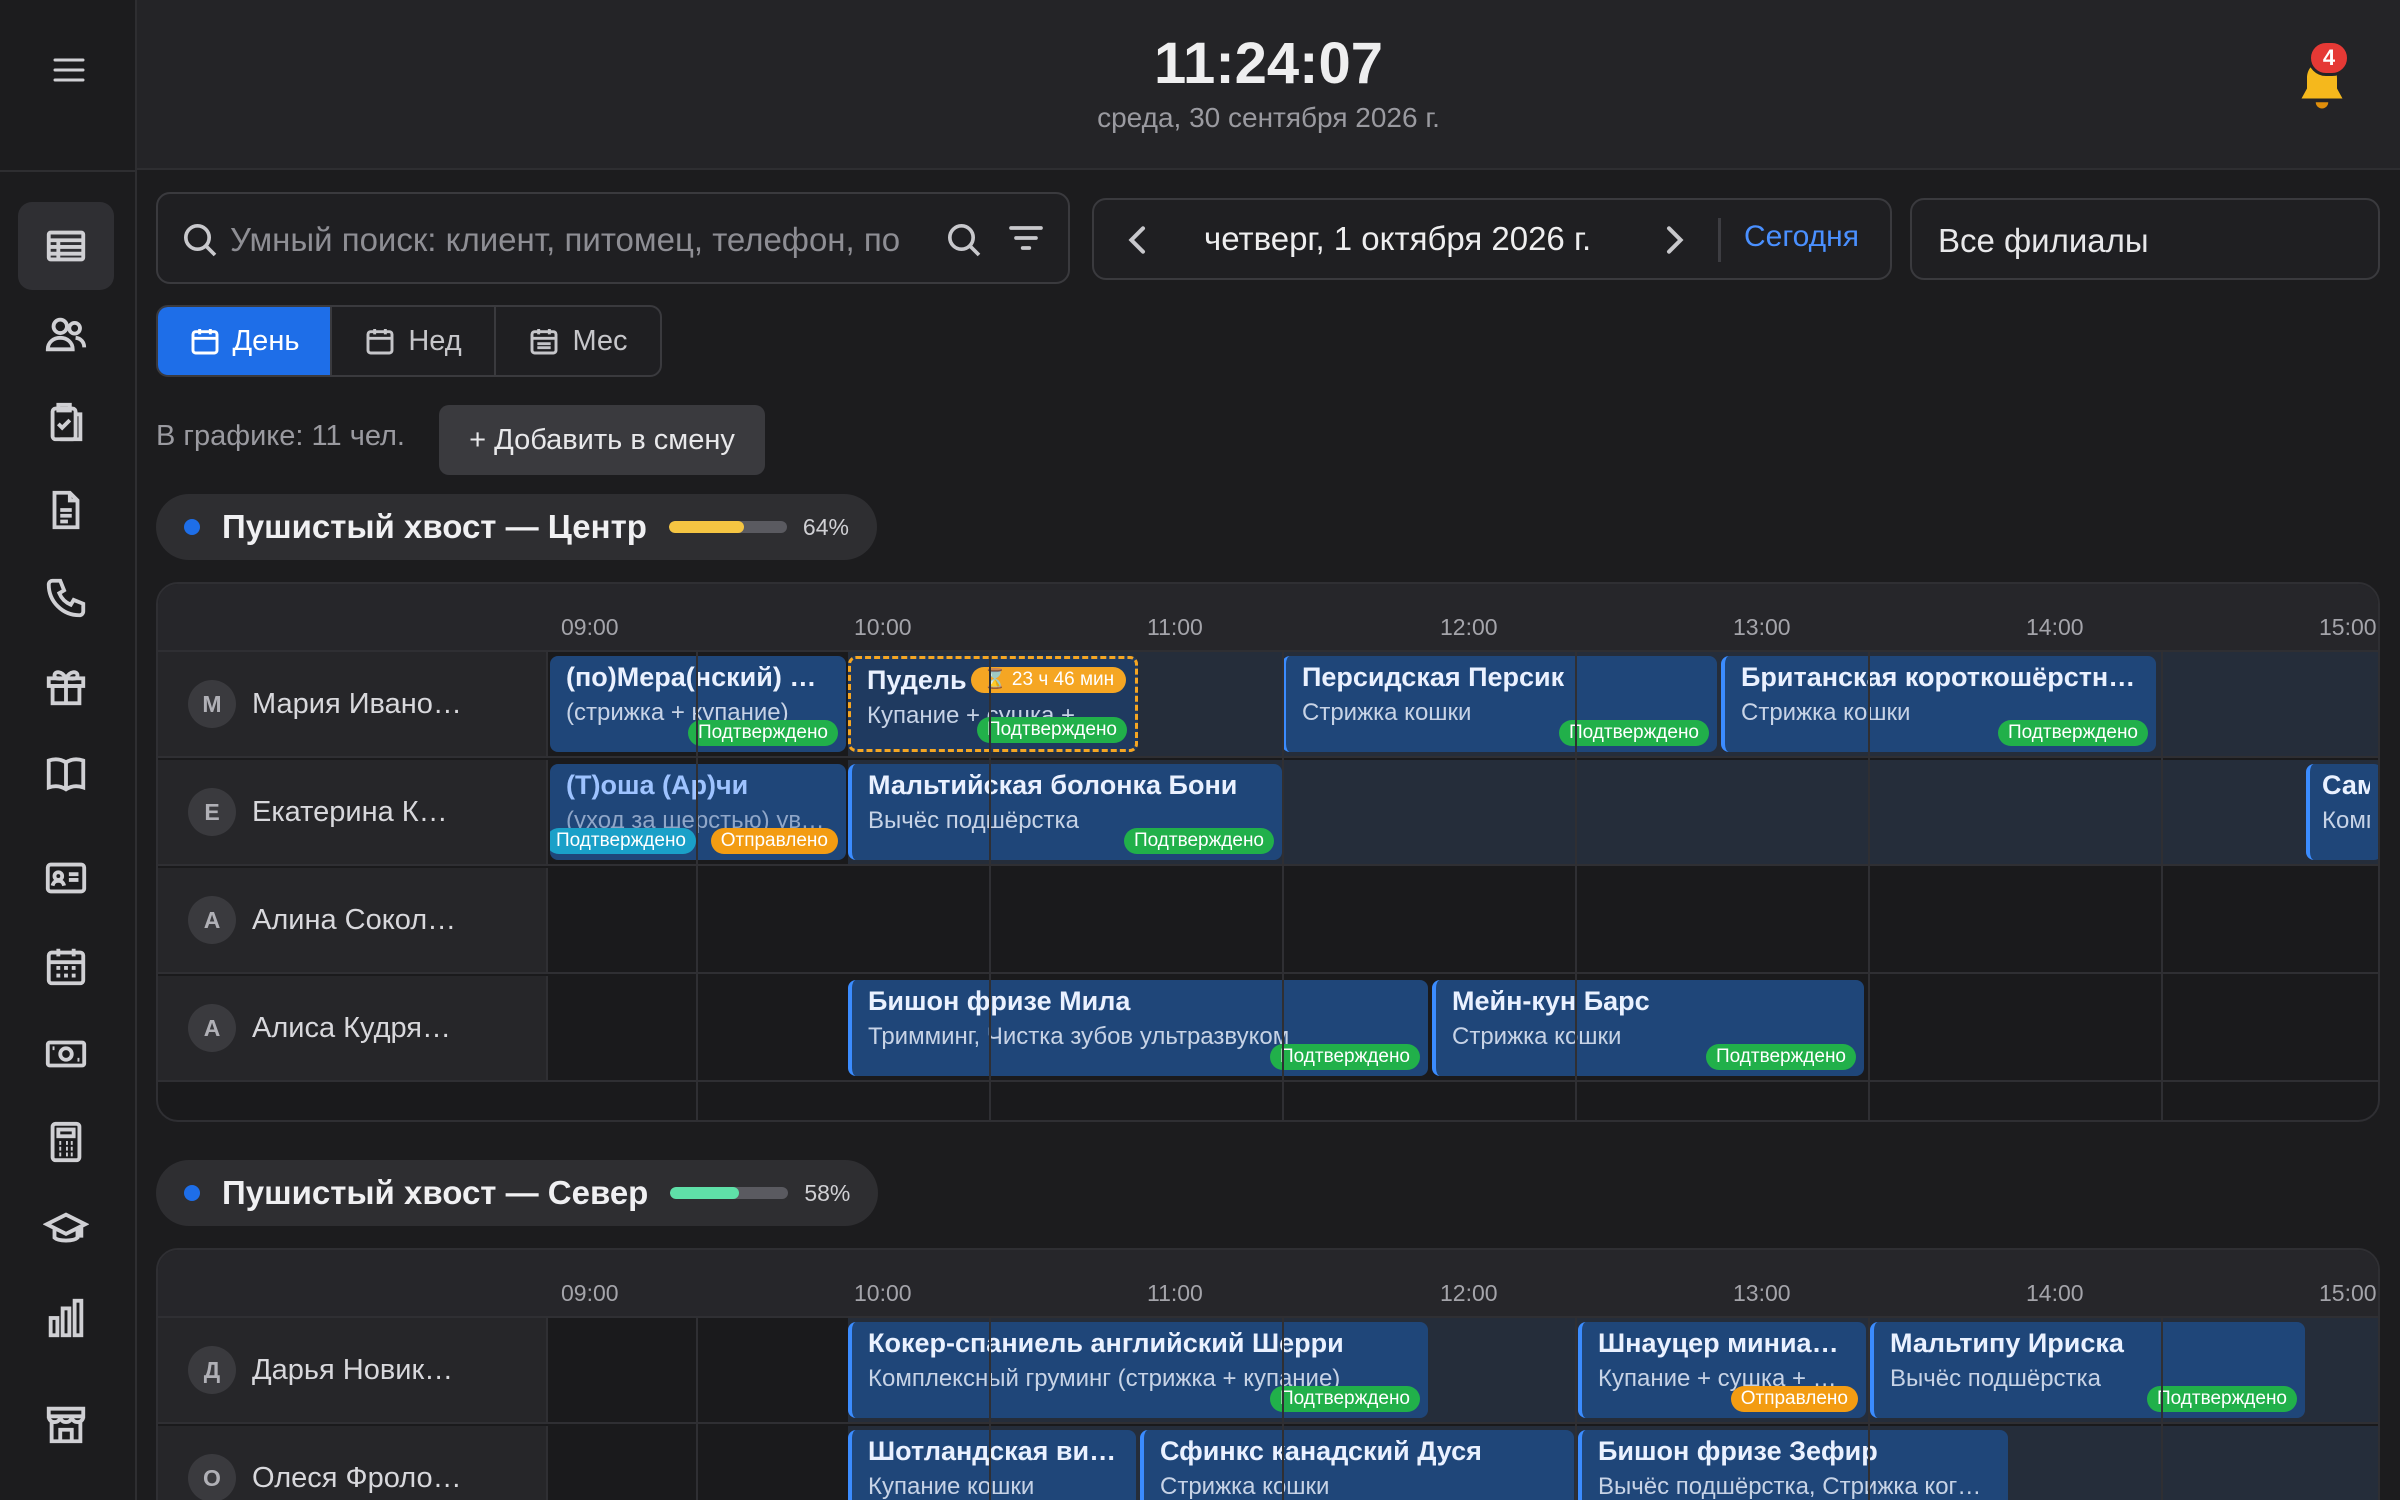  Describe the element at coordinates (66, 686) in the screenshot. I see `nav-certificates` at that location.